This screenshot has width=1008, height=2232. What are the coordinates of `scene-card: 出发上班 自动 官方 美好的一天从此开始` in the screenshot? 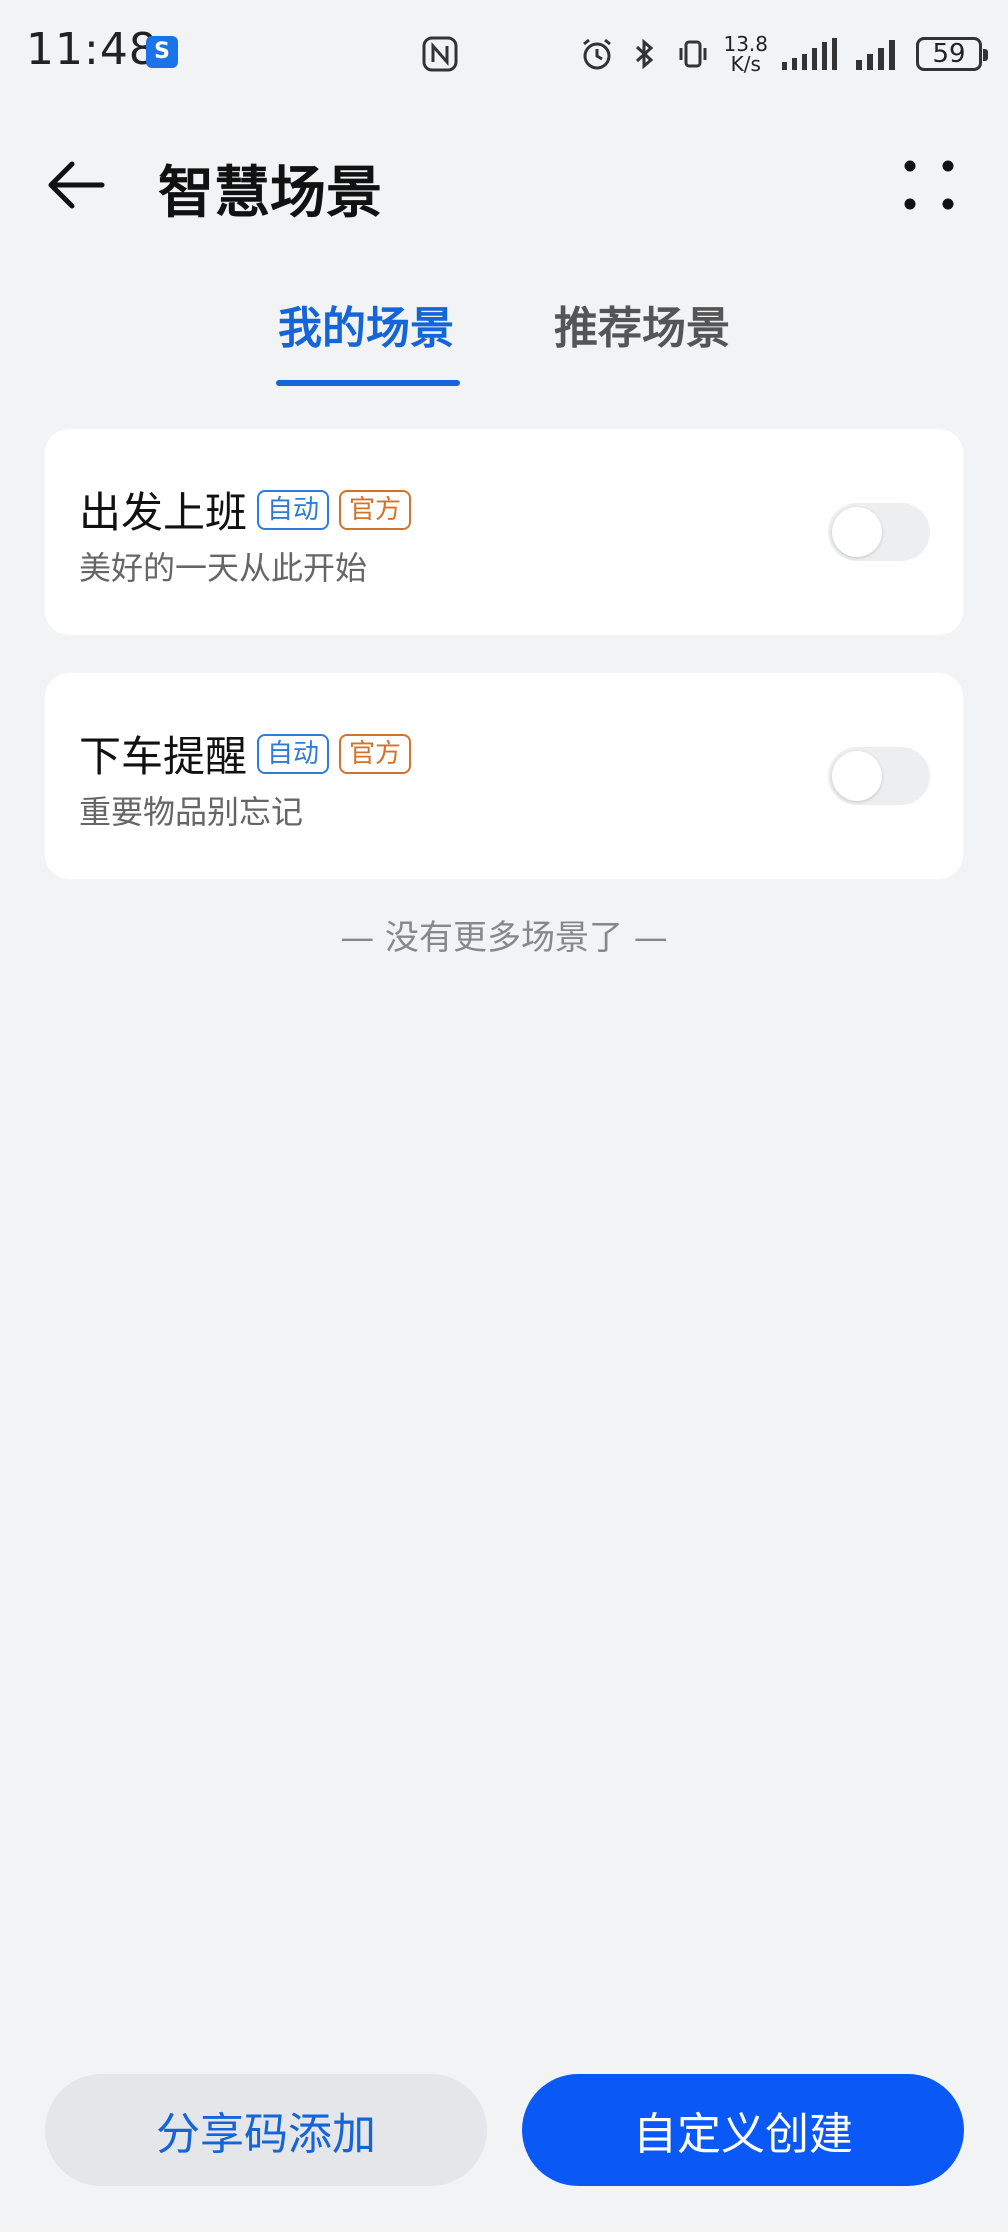 It's located at (504, 532).